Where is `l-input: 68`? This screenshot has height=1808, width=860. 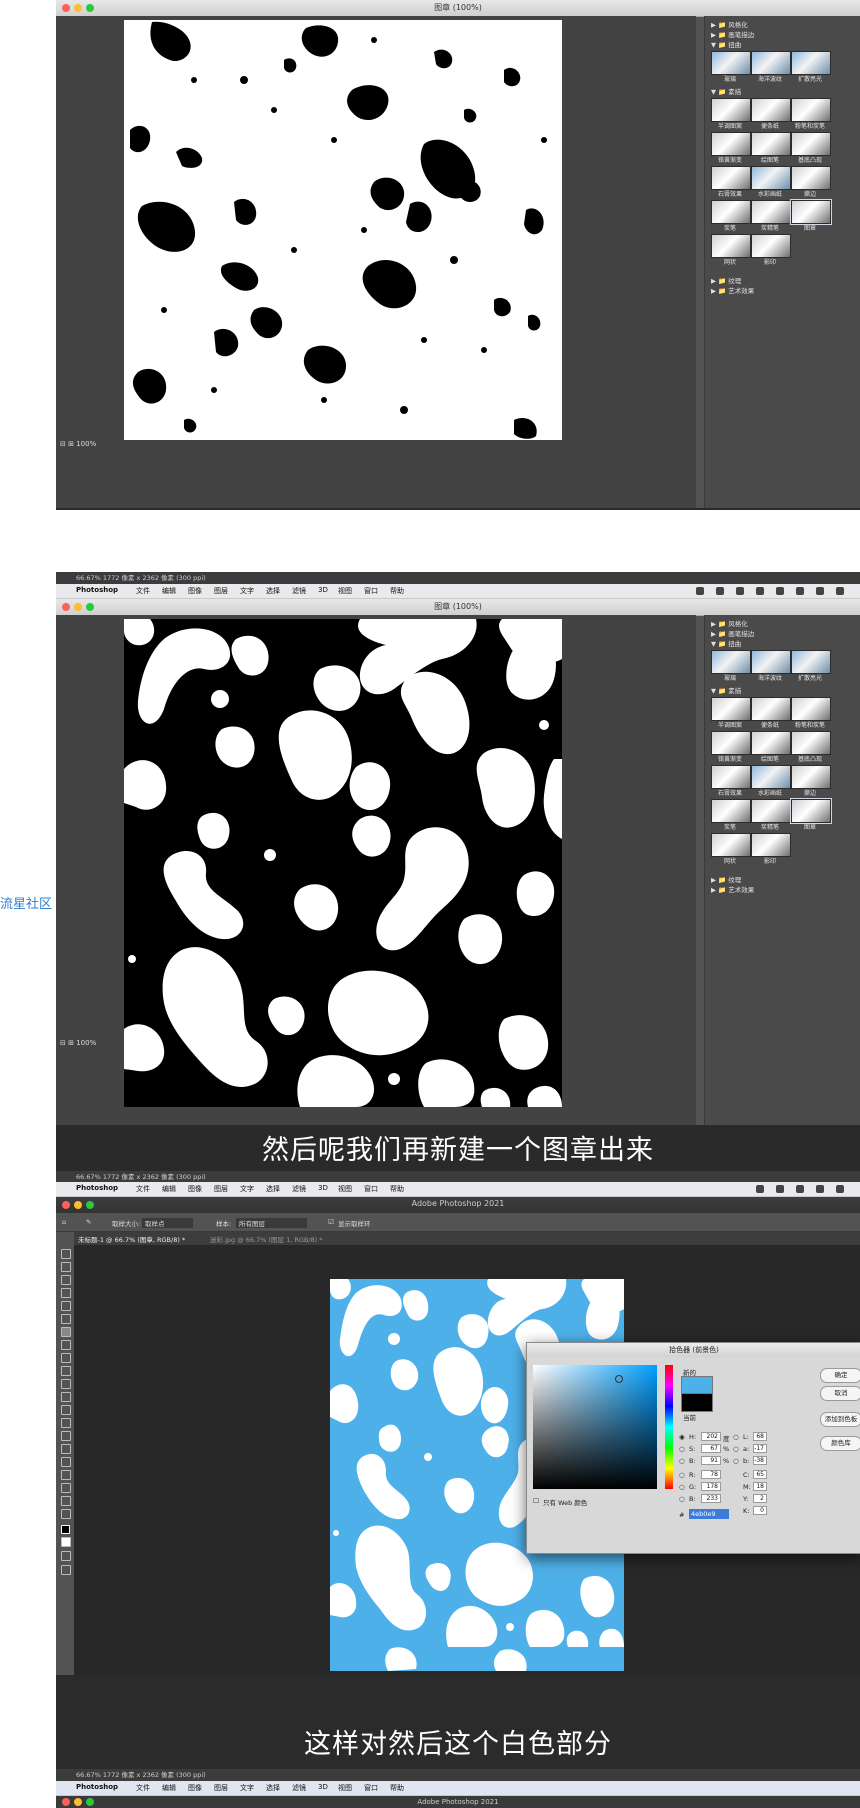
l-input: 68 is located at coordinates (760, 1436).